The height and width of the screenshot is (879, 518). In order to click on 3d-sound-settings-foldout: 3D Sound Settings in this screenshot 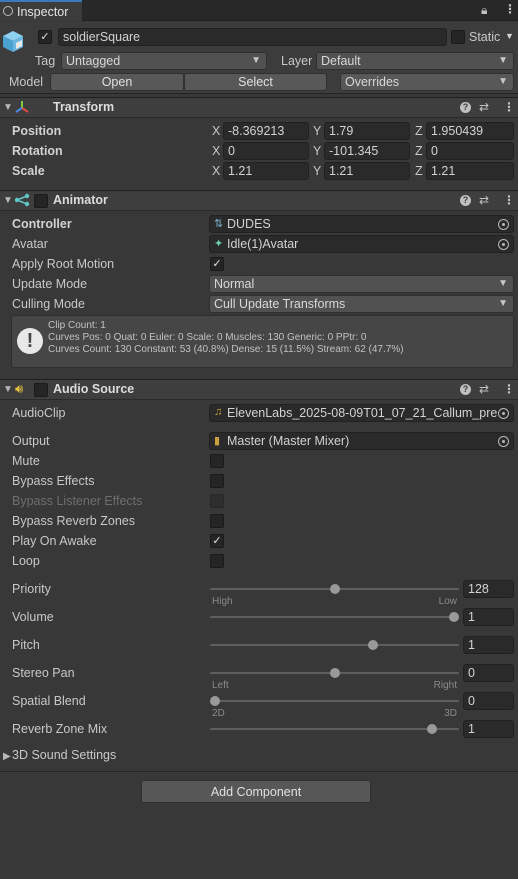, I will do `click(64, 755)`.